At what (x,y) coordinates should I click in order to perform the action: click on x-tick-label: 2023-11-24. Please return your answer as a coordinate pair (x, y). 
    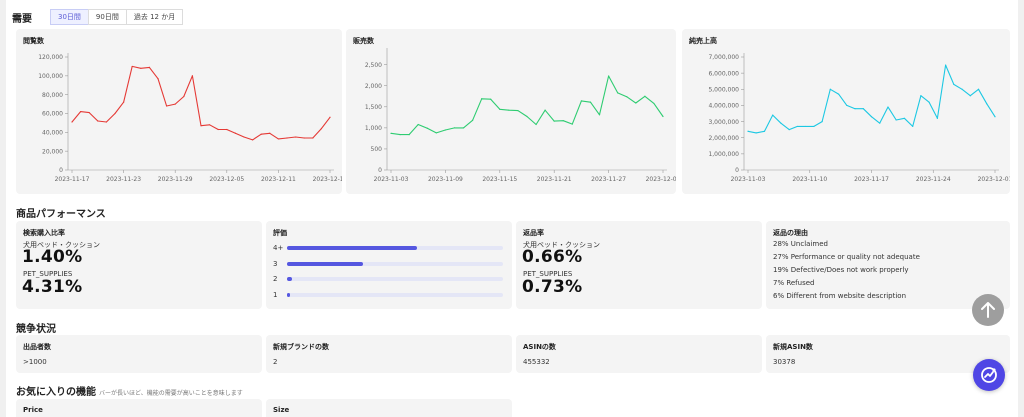
    Looking at the image, I should click on (933, 179).